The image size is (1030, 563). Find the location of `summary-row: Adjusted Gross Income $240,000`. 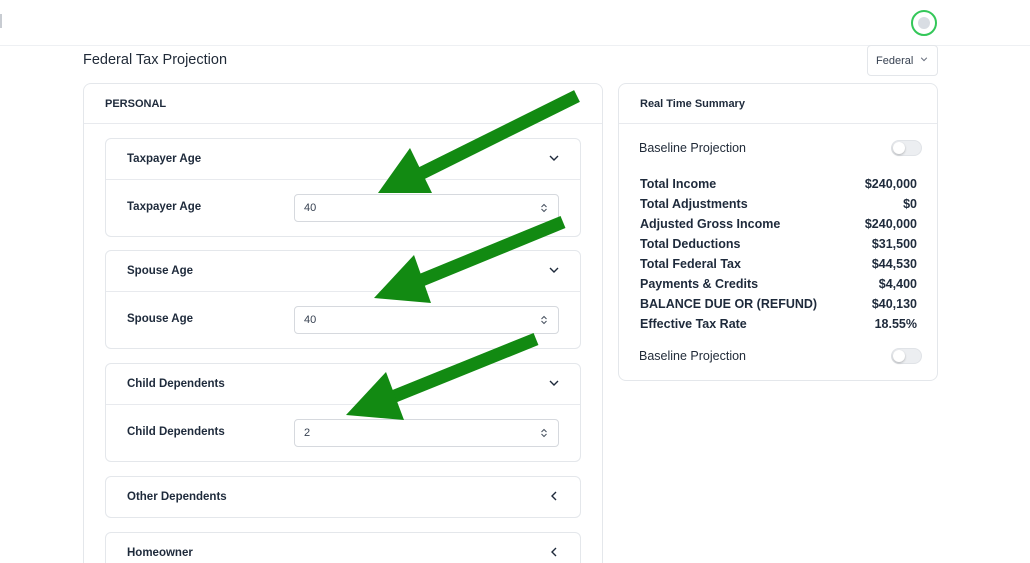

summary-row: Adjusted Gross Income $240,000 is located at coordinates (778, 224).